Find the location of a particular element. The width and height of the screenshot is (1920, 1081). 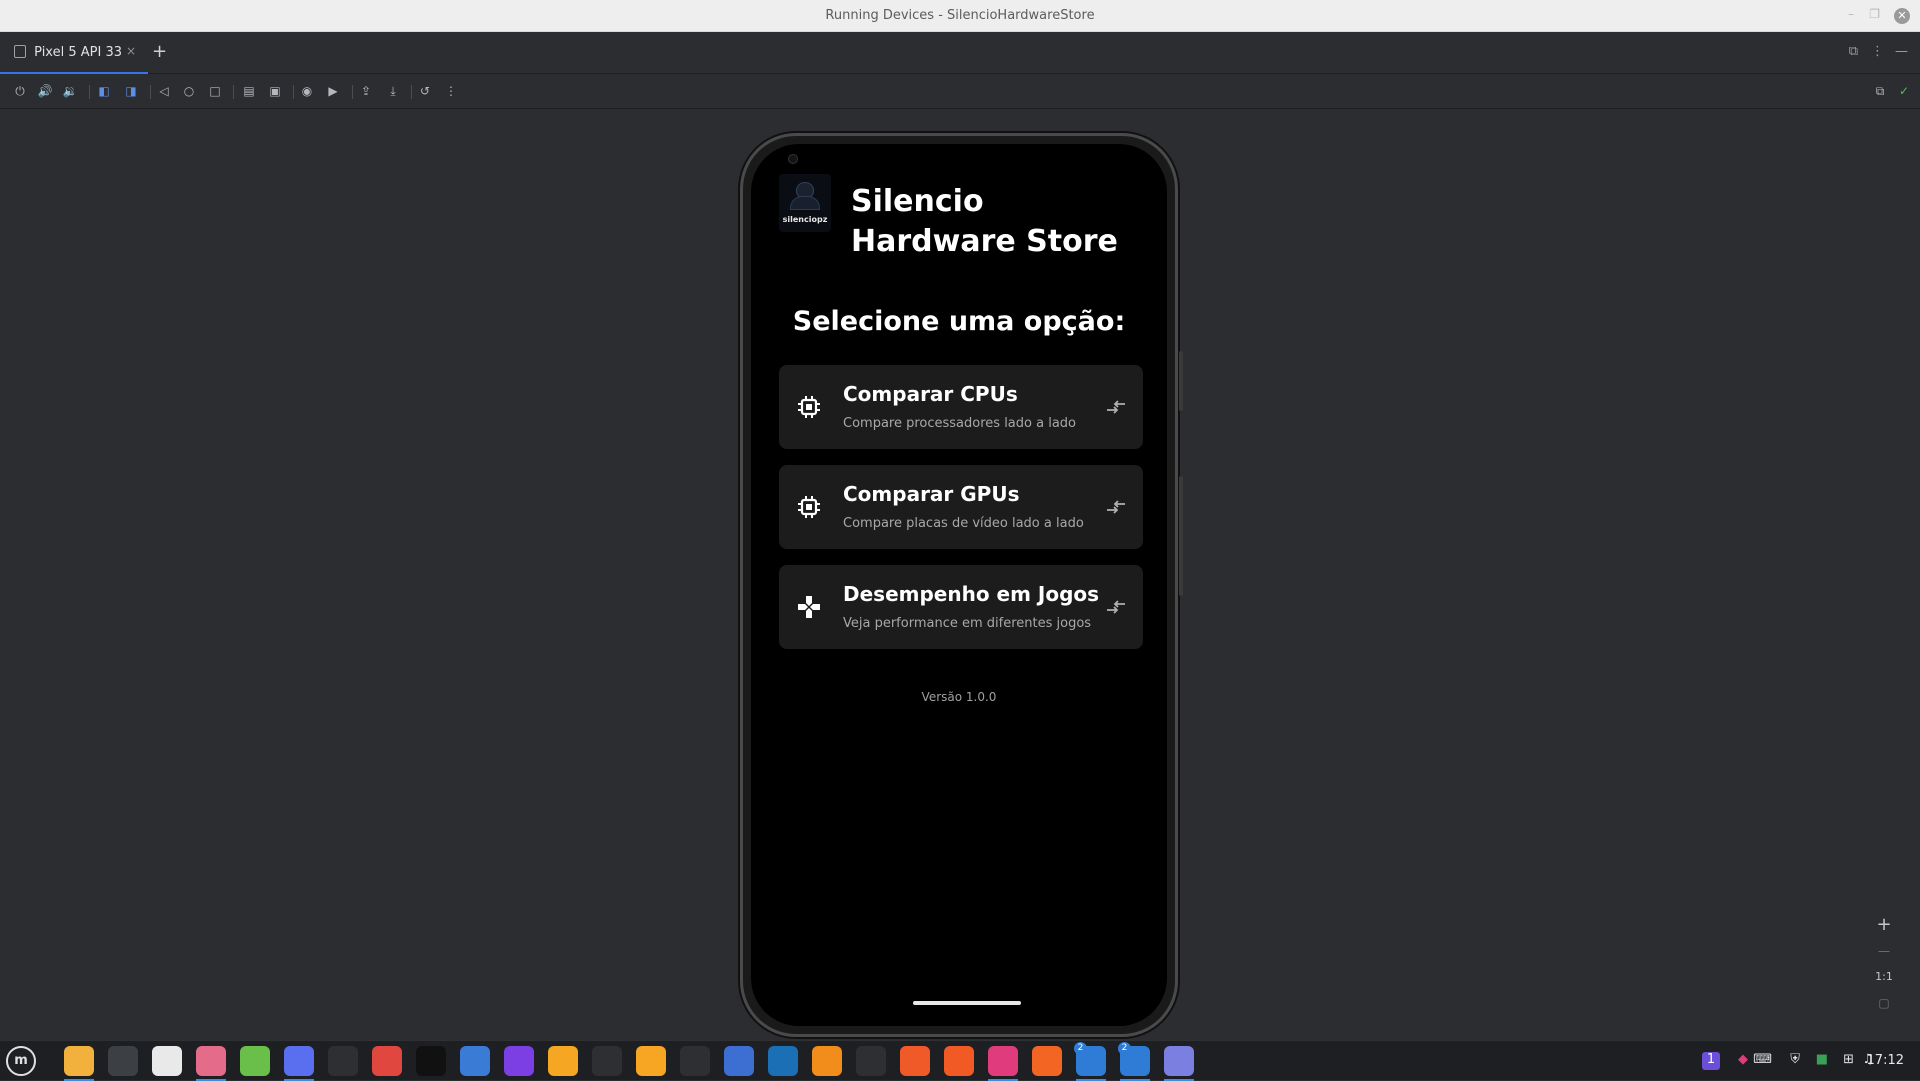

keyboard-icon: ⌨ is located at coordinates (1762, 1061).